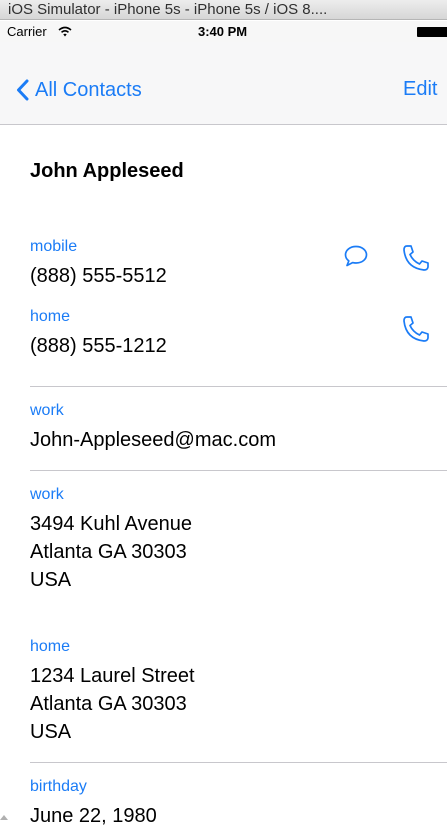 The image size is (447, 833). I want to click on contact-name: John Appleseed, so click(107, 171).